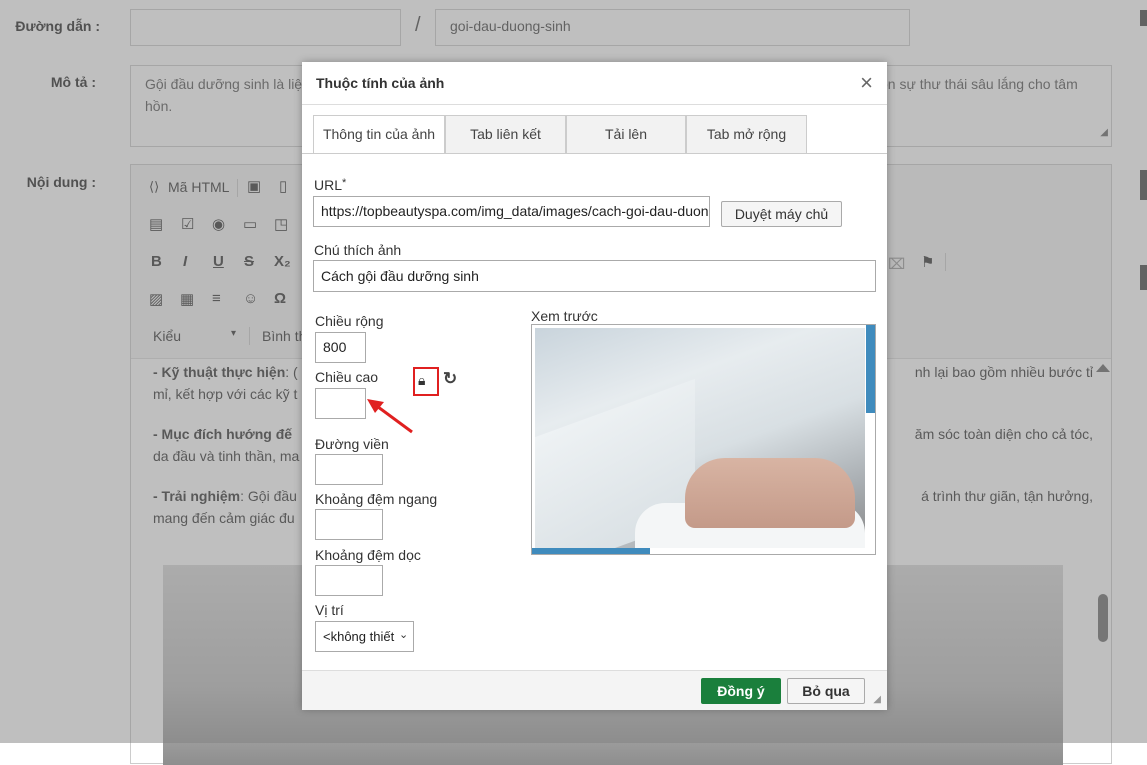 The width and height of the screenshot is (1147, 765). What do you see at coordinates (379, 134) in the screenshot?
I see `tab-image-info: Thông tin của ảnh` at bounding box center [379, 134].